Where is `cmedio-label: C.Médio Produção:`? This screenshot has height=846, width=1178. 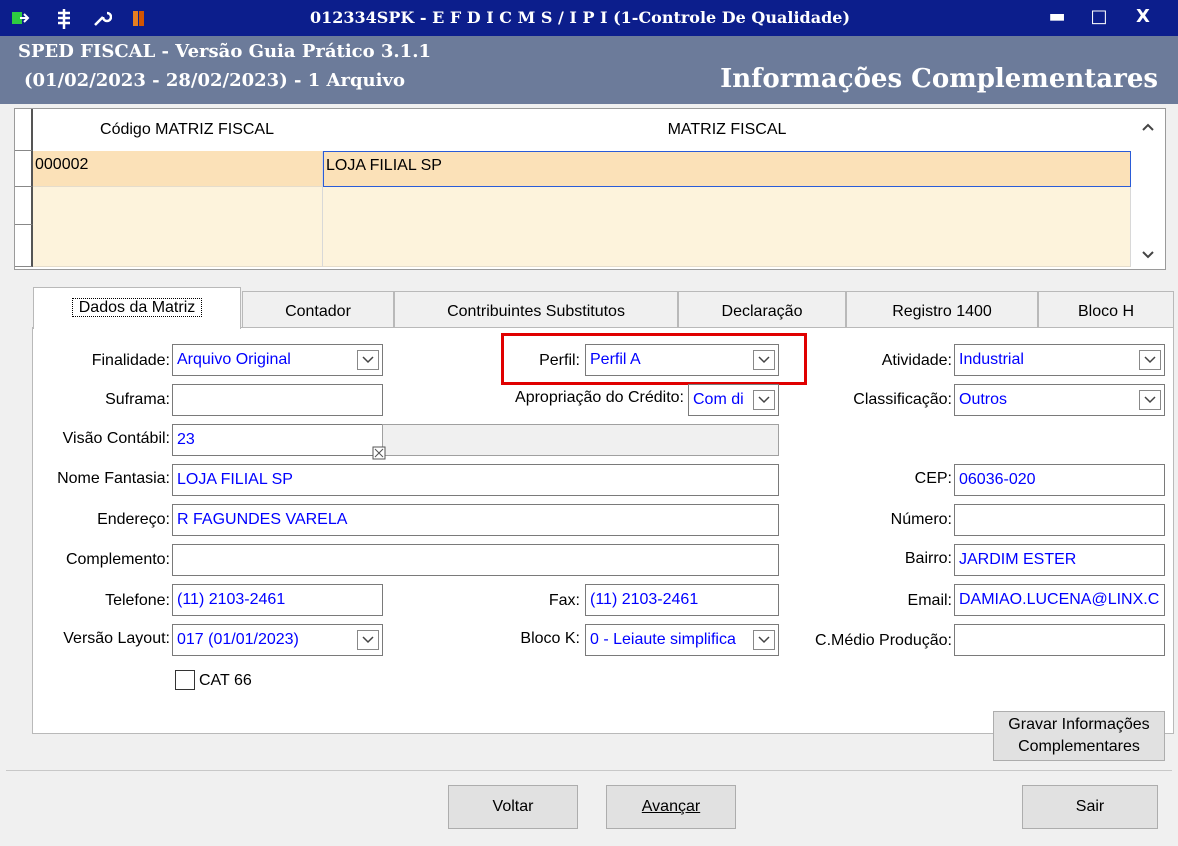
cmedio-label: C.Médio Produção: is located at coordinates (883, 640).